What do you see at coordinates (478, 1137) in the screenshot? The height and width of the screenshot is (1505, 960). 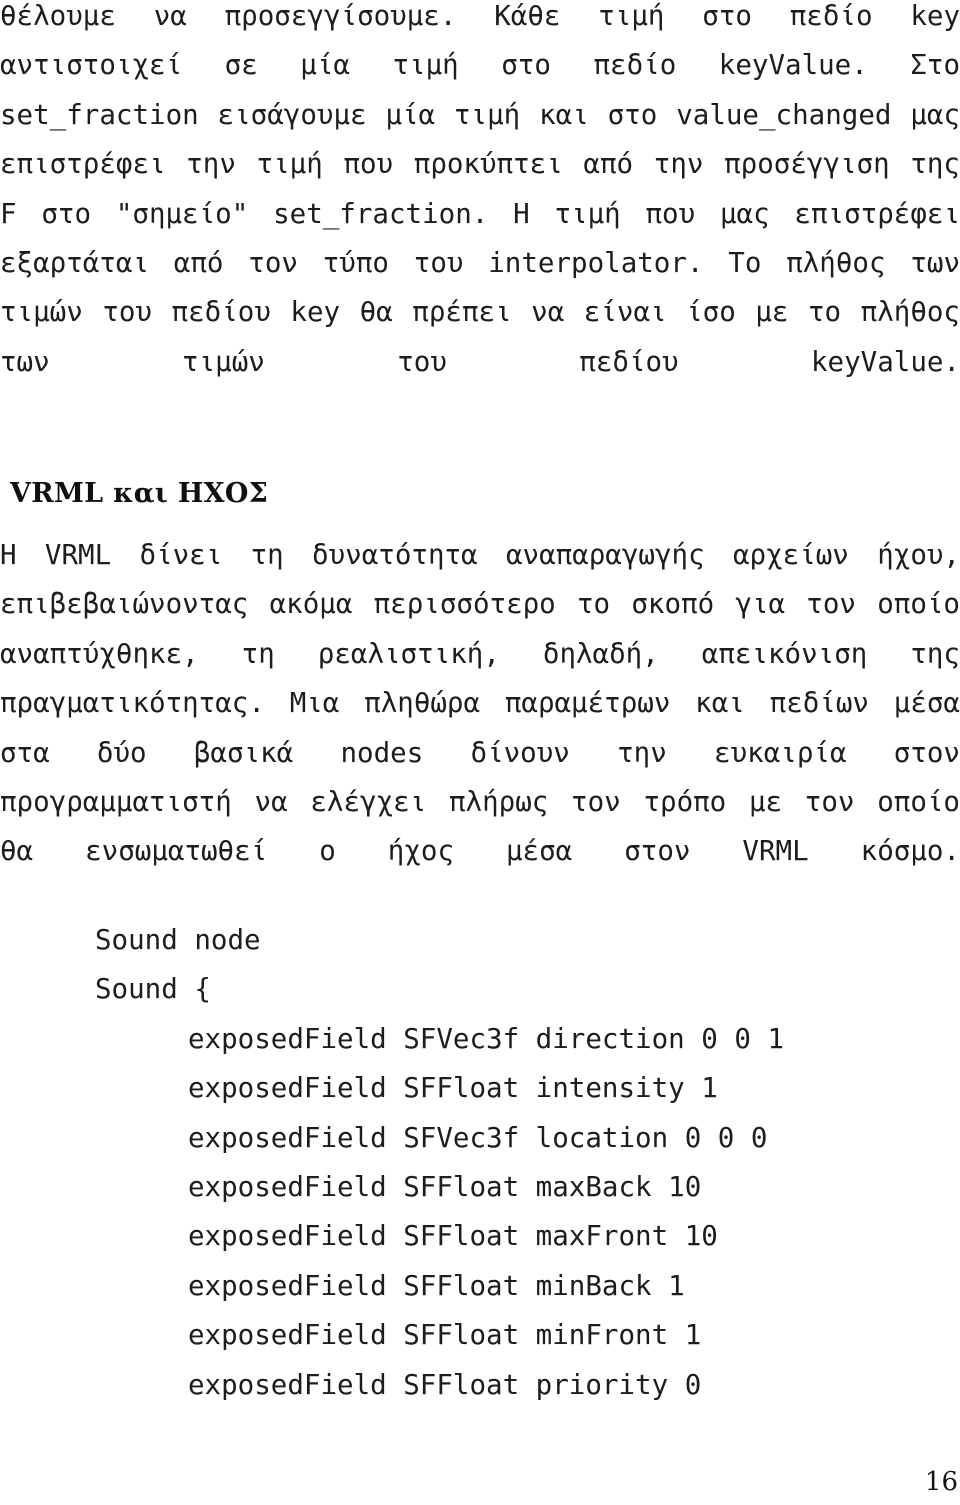 I see `code-line: exposedField SFVec3f location 0 0 0` at bounding box center [478, 1137].